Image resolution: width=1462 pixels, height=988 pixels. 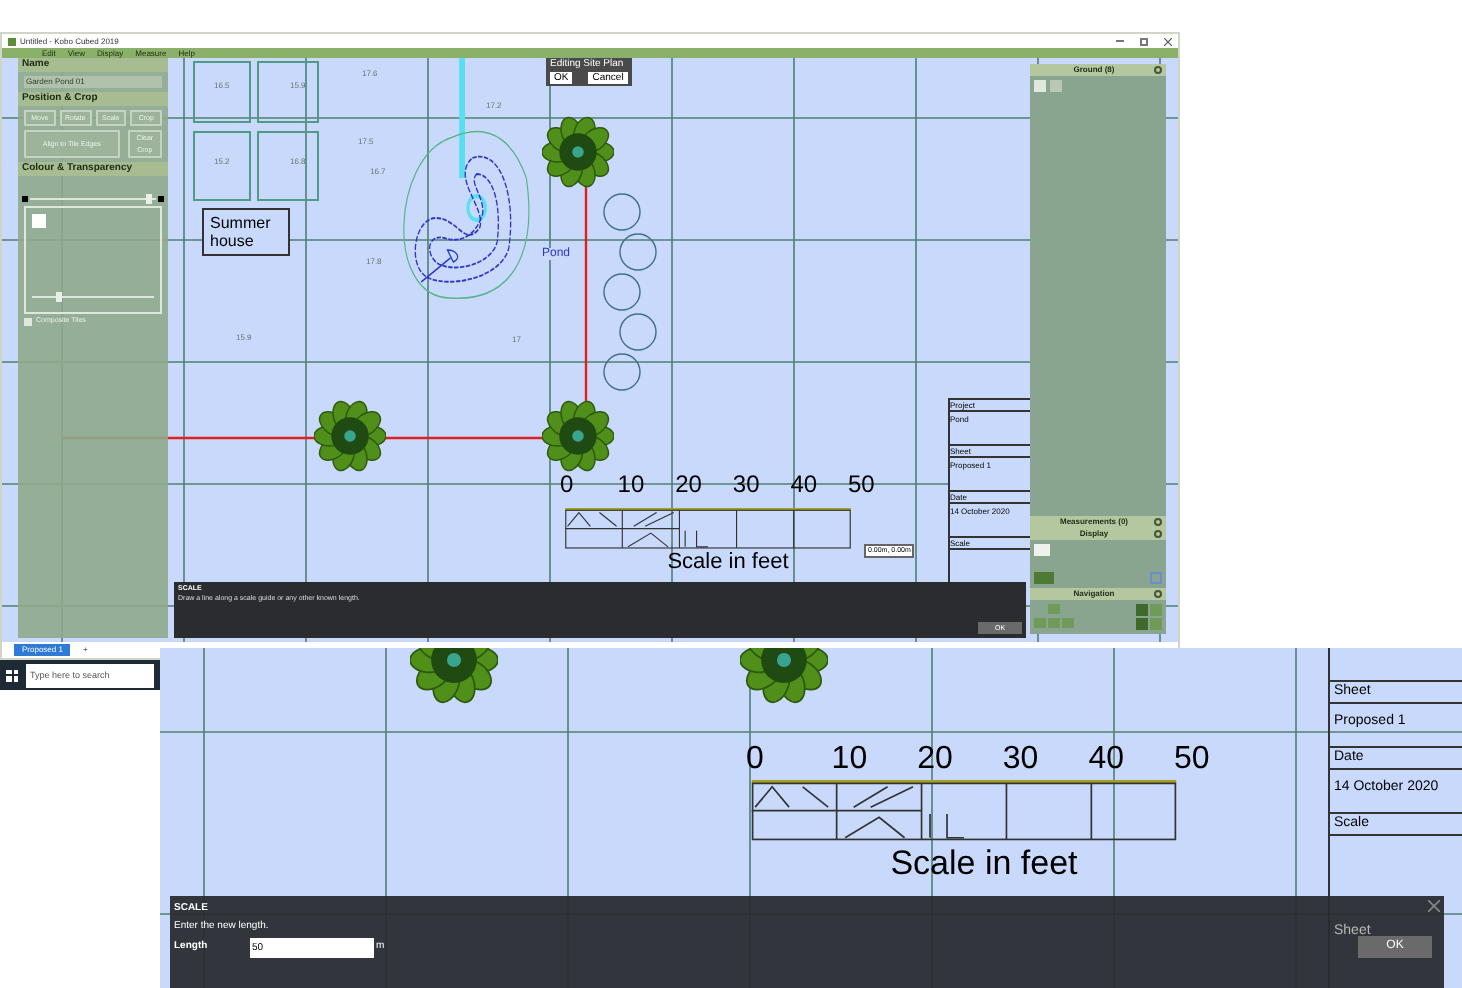 I want to click on colour-swatch, so click(x=39, y=221).